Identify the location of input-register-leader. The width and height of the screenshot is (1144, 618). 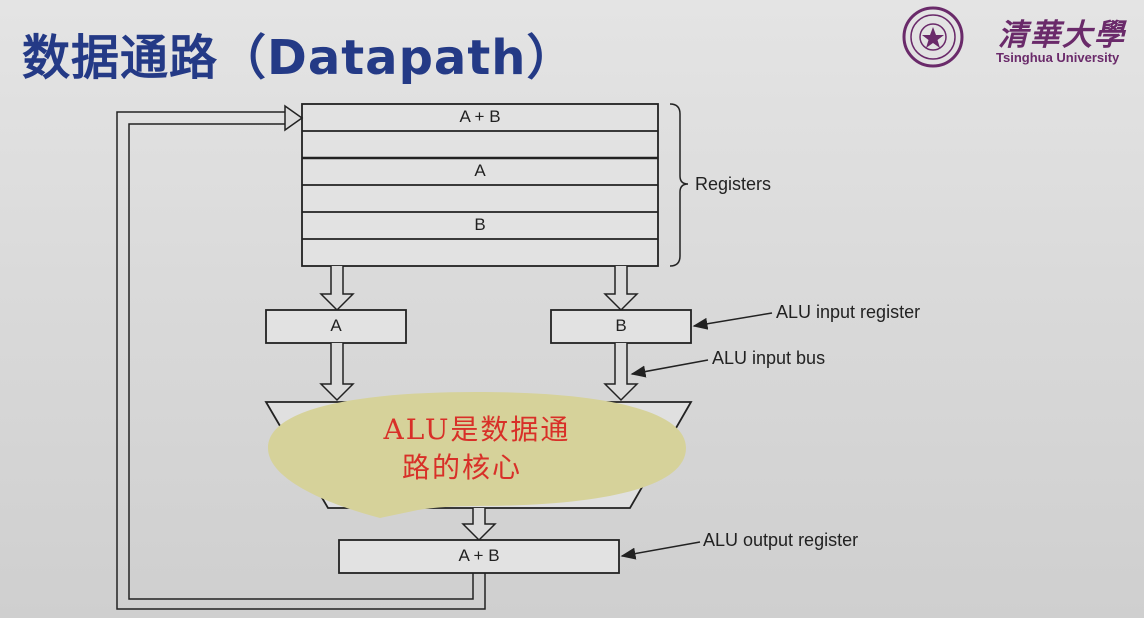
(732, 321).